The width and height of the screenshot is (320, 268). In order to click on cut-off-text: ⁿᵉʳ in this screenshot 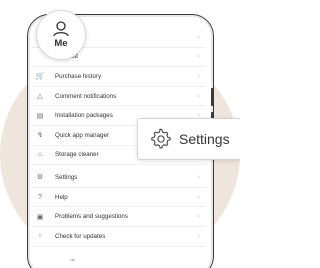, I will do `click(72, 261)`.